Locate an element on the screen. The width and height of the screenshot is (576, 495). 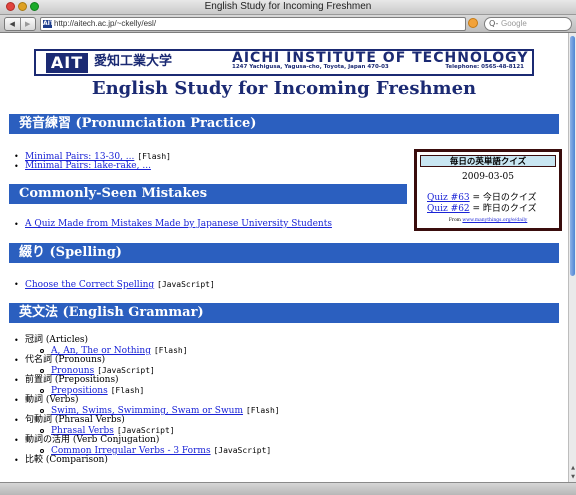
forward-button: ▶ is located at coordinates (27, 24).